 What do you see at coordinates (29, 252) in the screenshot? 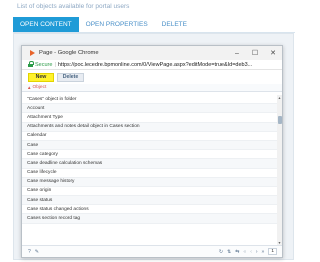
I see `help-icon: ?` at bounding box center [29, 252].